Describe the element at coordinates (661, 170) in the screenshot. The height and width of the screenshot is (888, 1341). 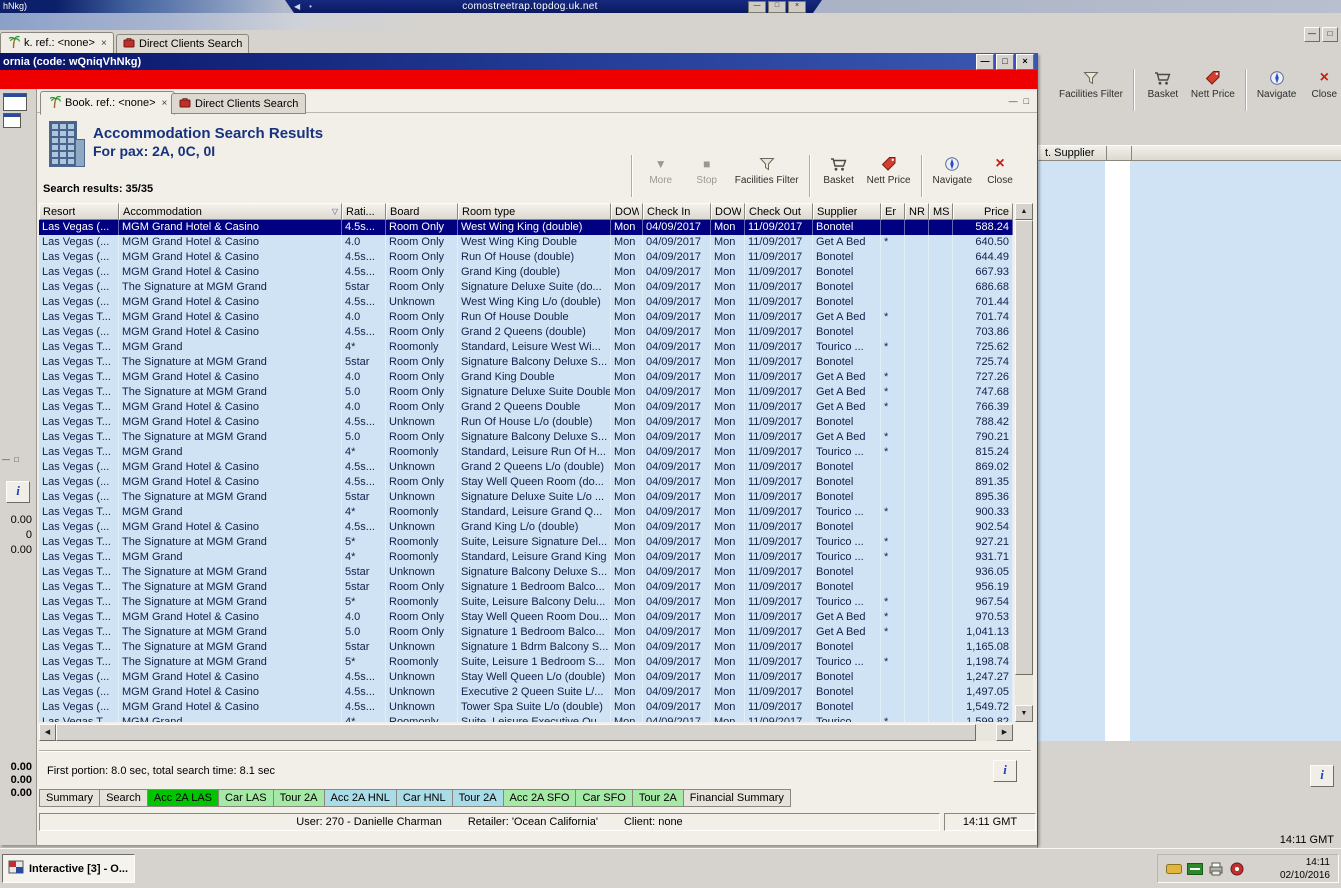
I see `more-button: ▼ More` at that location.